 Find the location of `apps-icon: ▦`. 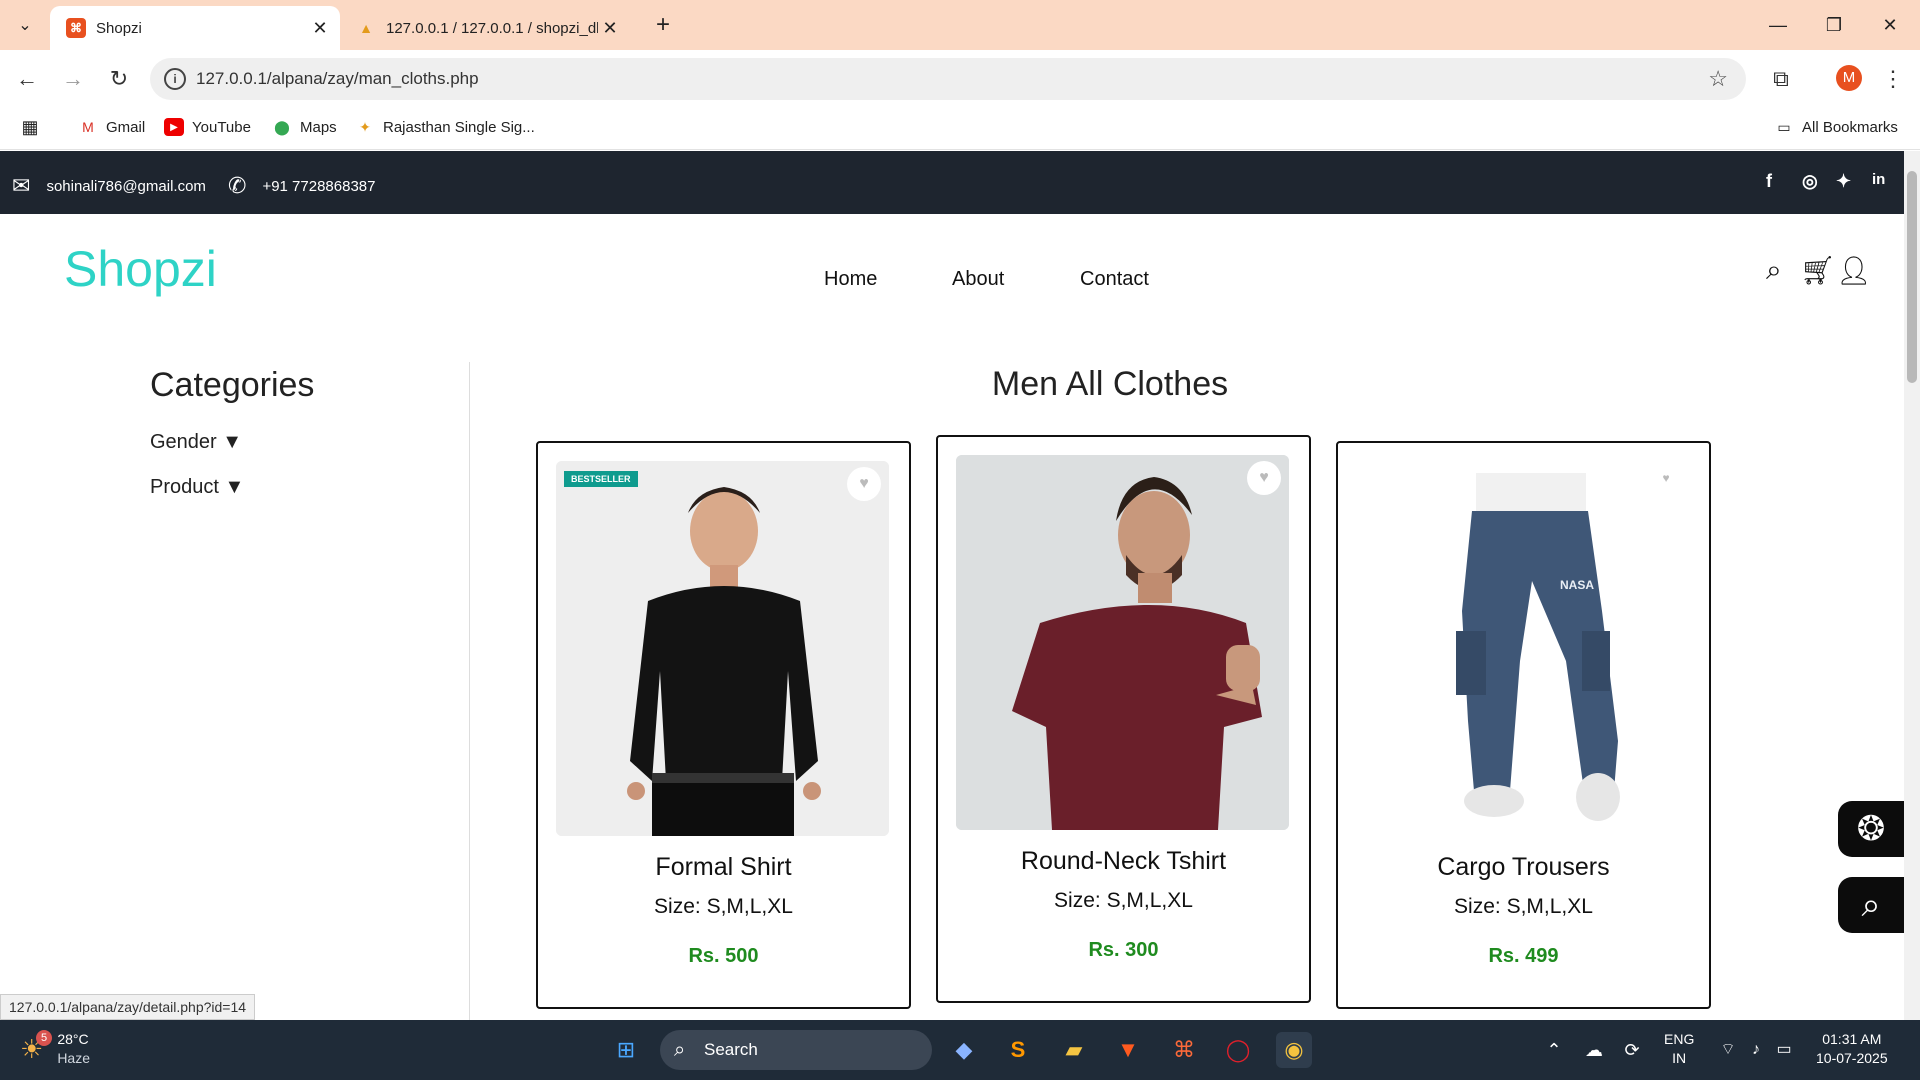

apps-icon: ▦ is located at coordinates (34, 127).